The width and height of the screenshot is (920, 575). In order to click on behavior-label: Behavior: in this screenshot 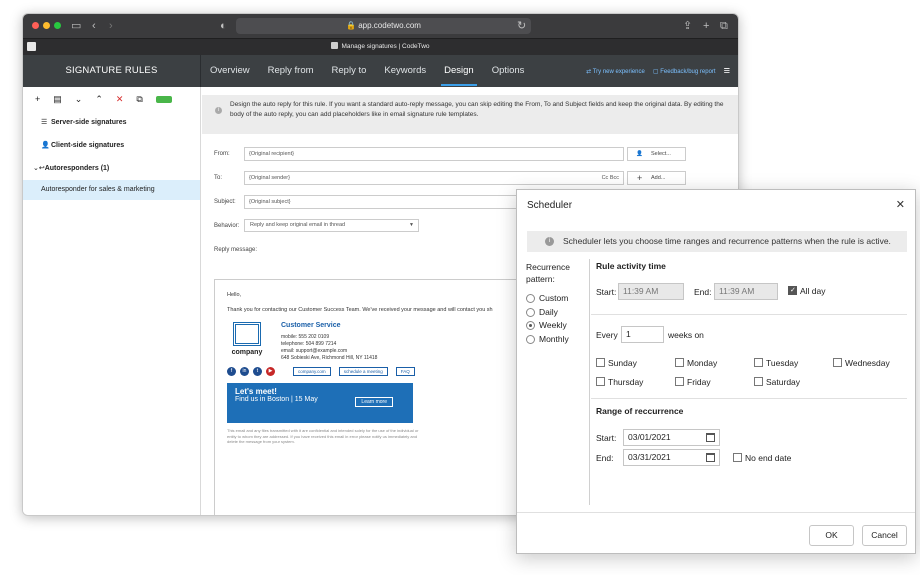, I will do `click(227, 226)`.